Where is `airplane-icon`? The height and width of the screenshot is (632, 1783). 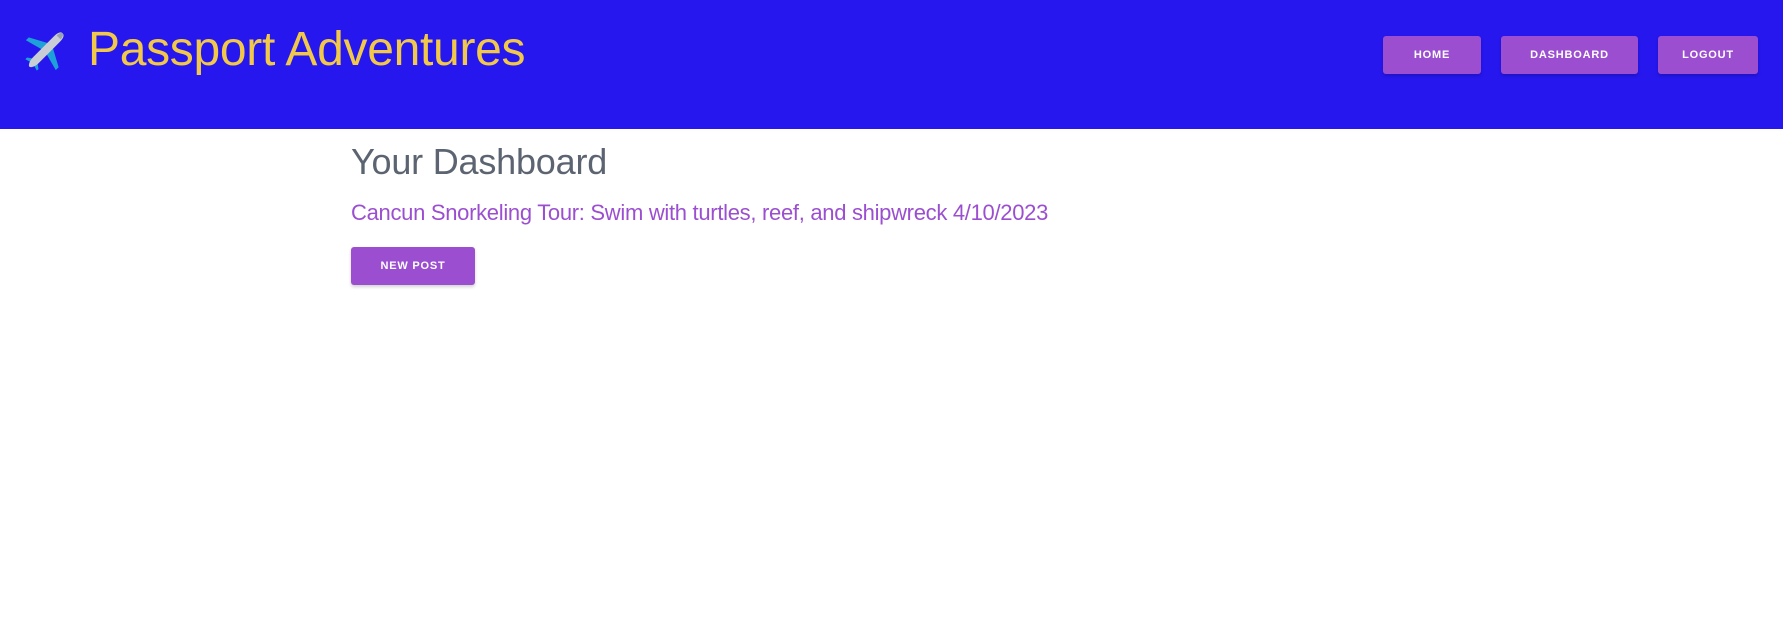 airplane-icon is located at coordinates (44, 51).